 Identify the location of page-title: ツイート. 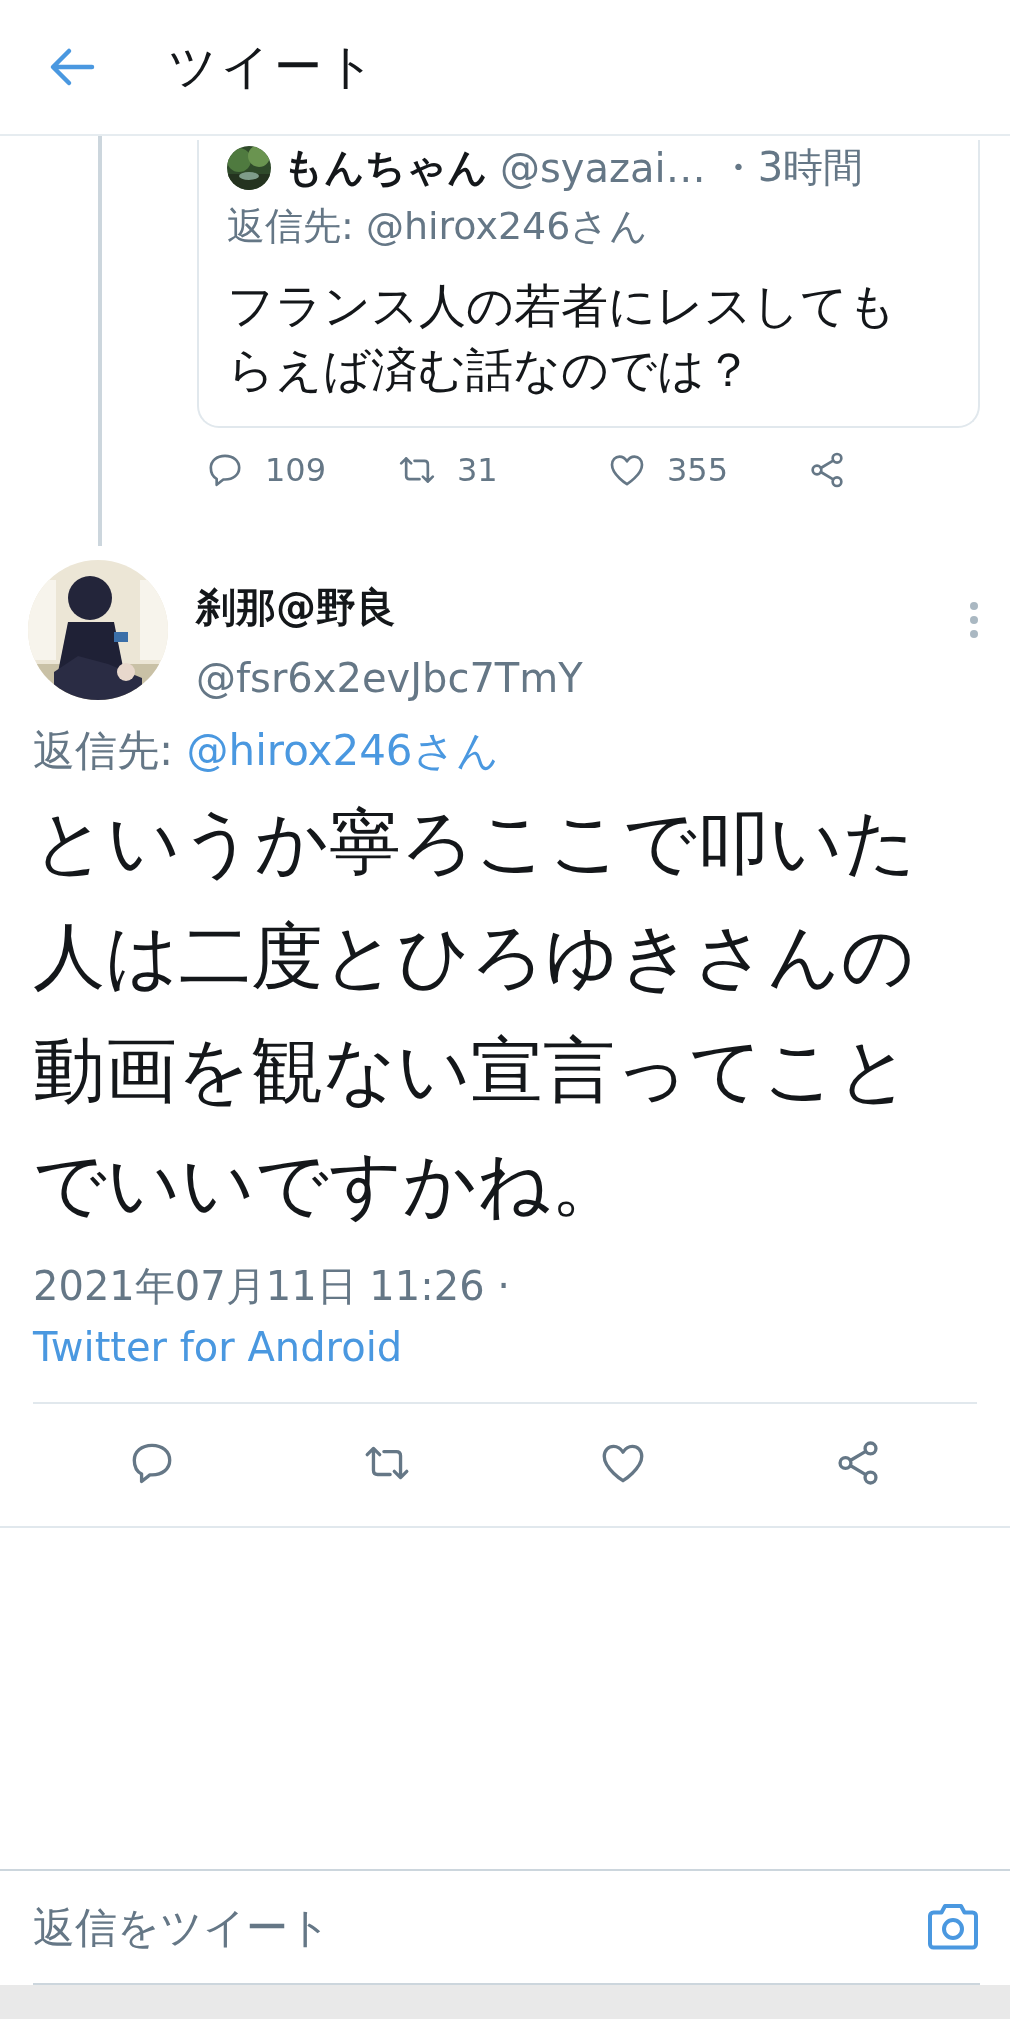
(273, 66).